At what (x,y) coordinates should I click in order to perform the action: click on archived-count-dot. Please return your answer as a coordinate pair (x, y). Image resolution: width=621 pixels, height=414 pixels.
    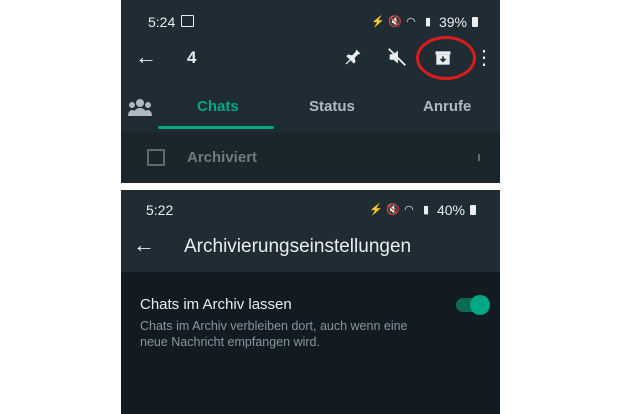
    Looking at the image, I should click on (479, 157).